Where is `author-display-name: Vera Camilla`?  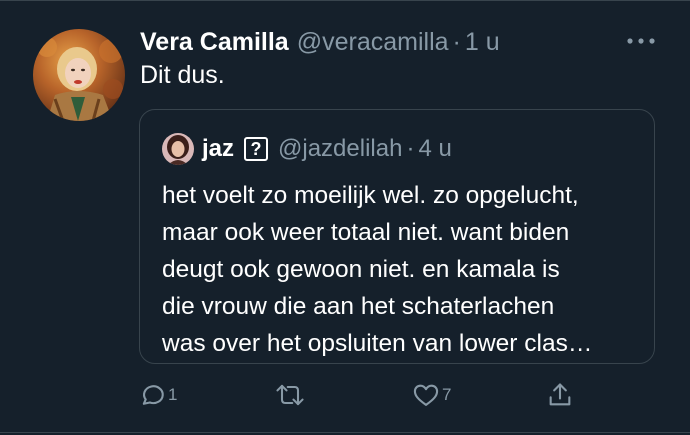
author-display-name: Vera Camilla is located at coordinates (214, 42).